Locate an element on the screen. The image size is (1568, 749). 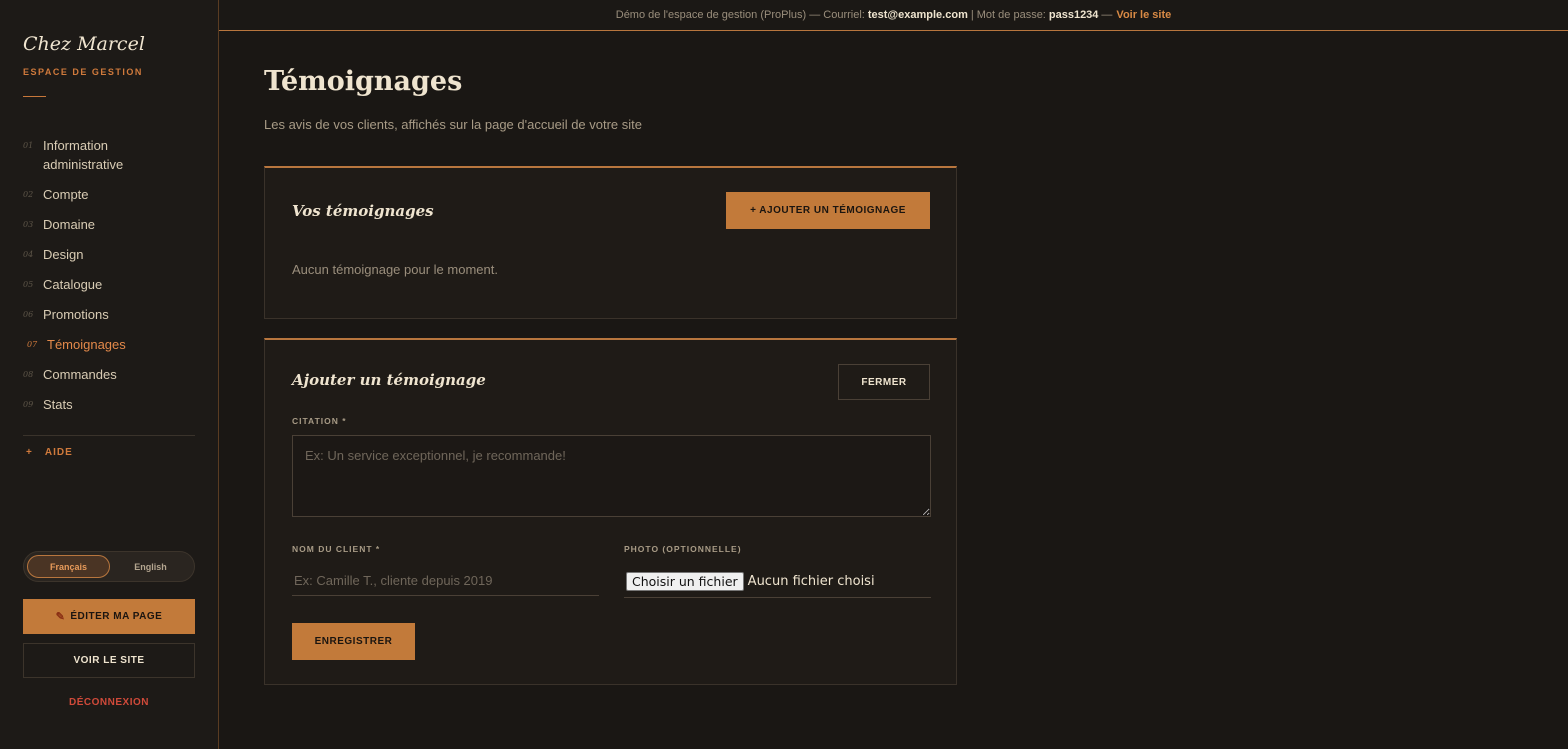
close-button: FERMER is located at coordinates (884, 382).